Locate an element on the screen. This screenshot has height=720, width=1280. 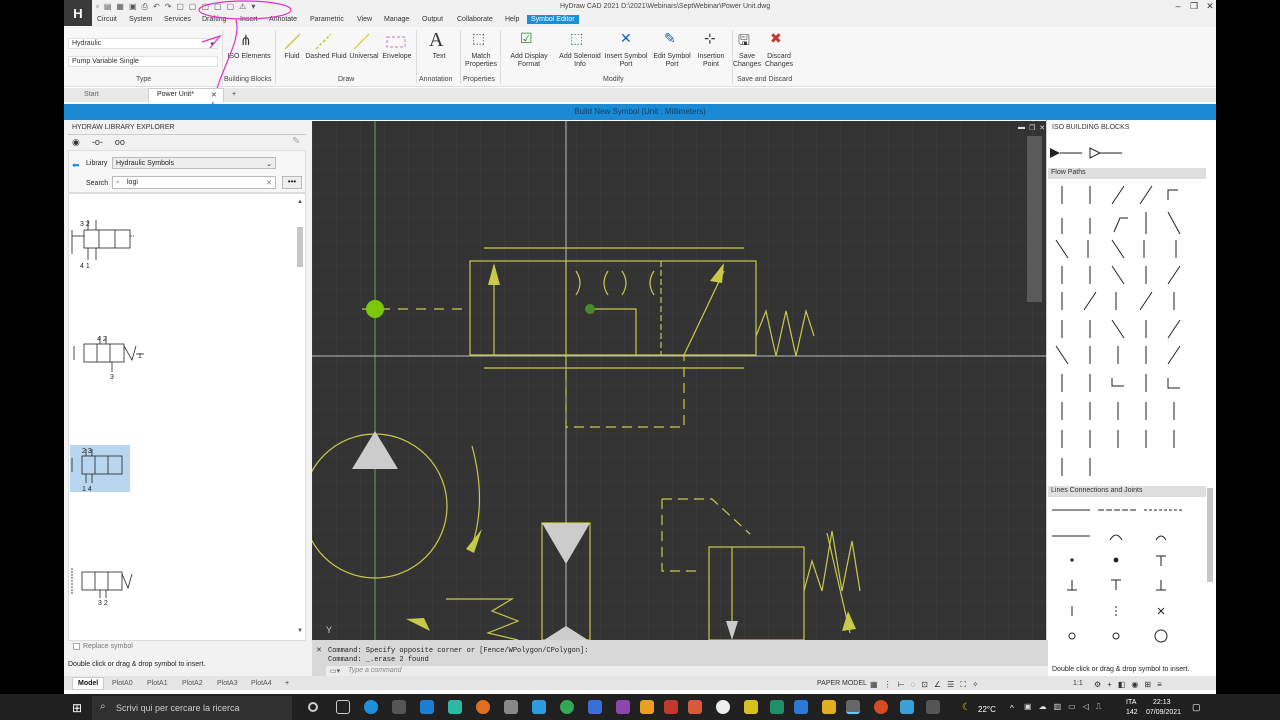
skype-icon is located at coordinates (455, 707).